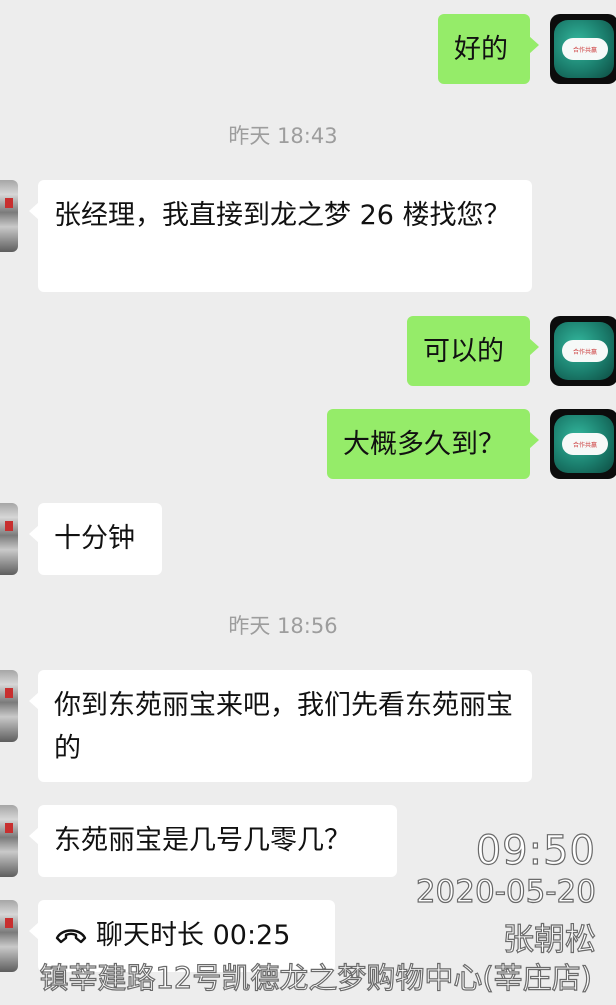 This screenshot has width=616, height=1005. I want to click on message-text: 十分钟, so click(94, 538).